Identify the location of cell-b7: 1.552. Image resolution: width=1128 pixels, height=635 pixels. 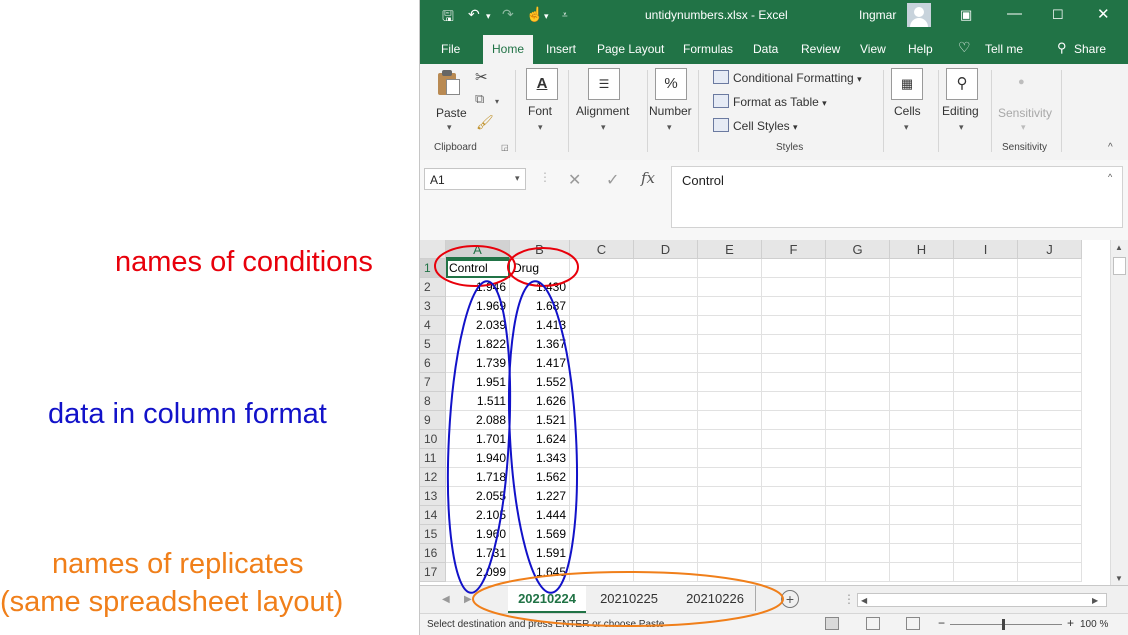
(540, 382).